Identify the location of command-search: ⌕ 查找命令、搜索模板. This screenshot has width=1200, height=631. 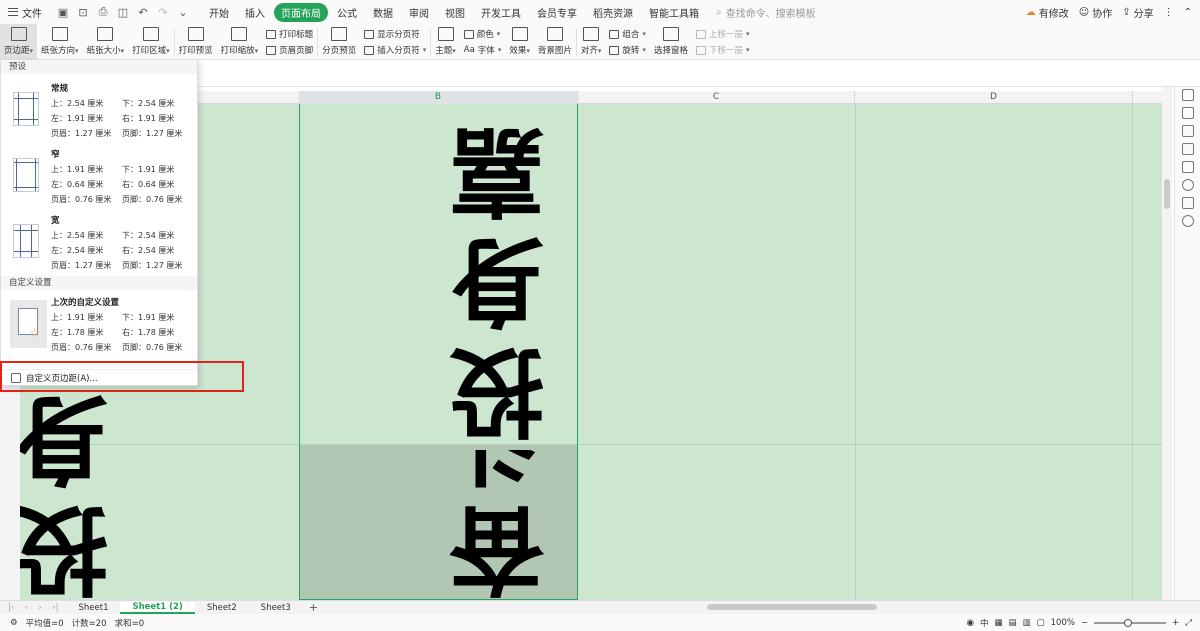
(766, 12).